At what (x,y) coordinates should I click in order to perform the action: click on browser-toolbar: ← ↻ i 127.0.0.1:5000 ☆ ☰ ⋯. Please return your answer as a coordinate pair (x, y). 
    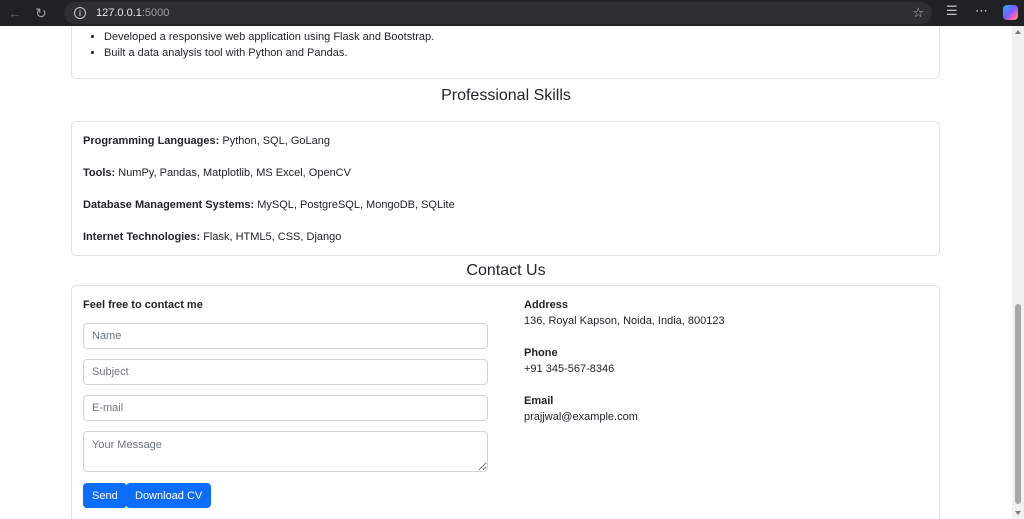
    Looking at the image, I should click on (512, 13).